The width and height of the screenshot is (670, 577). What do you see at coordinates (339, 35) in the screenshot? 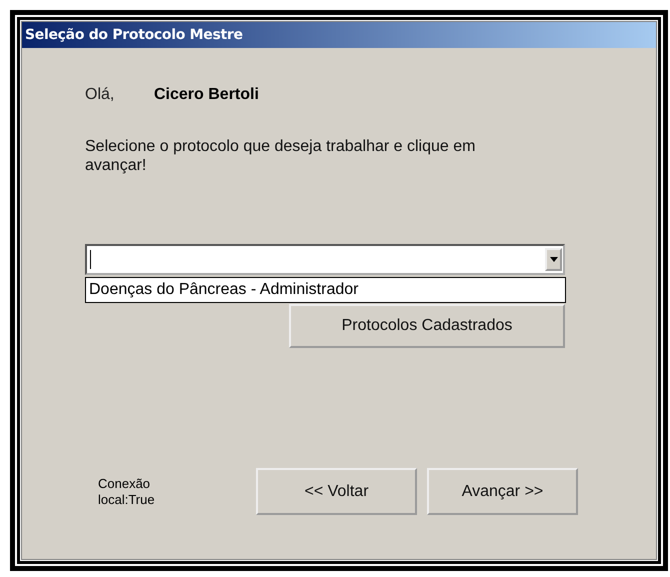
I see `window-title: Seleção do Protocolo Mestre` at bounding box center [339, 35].